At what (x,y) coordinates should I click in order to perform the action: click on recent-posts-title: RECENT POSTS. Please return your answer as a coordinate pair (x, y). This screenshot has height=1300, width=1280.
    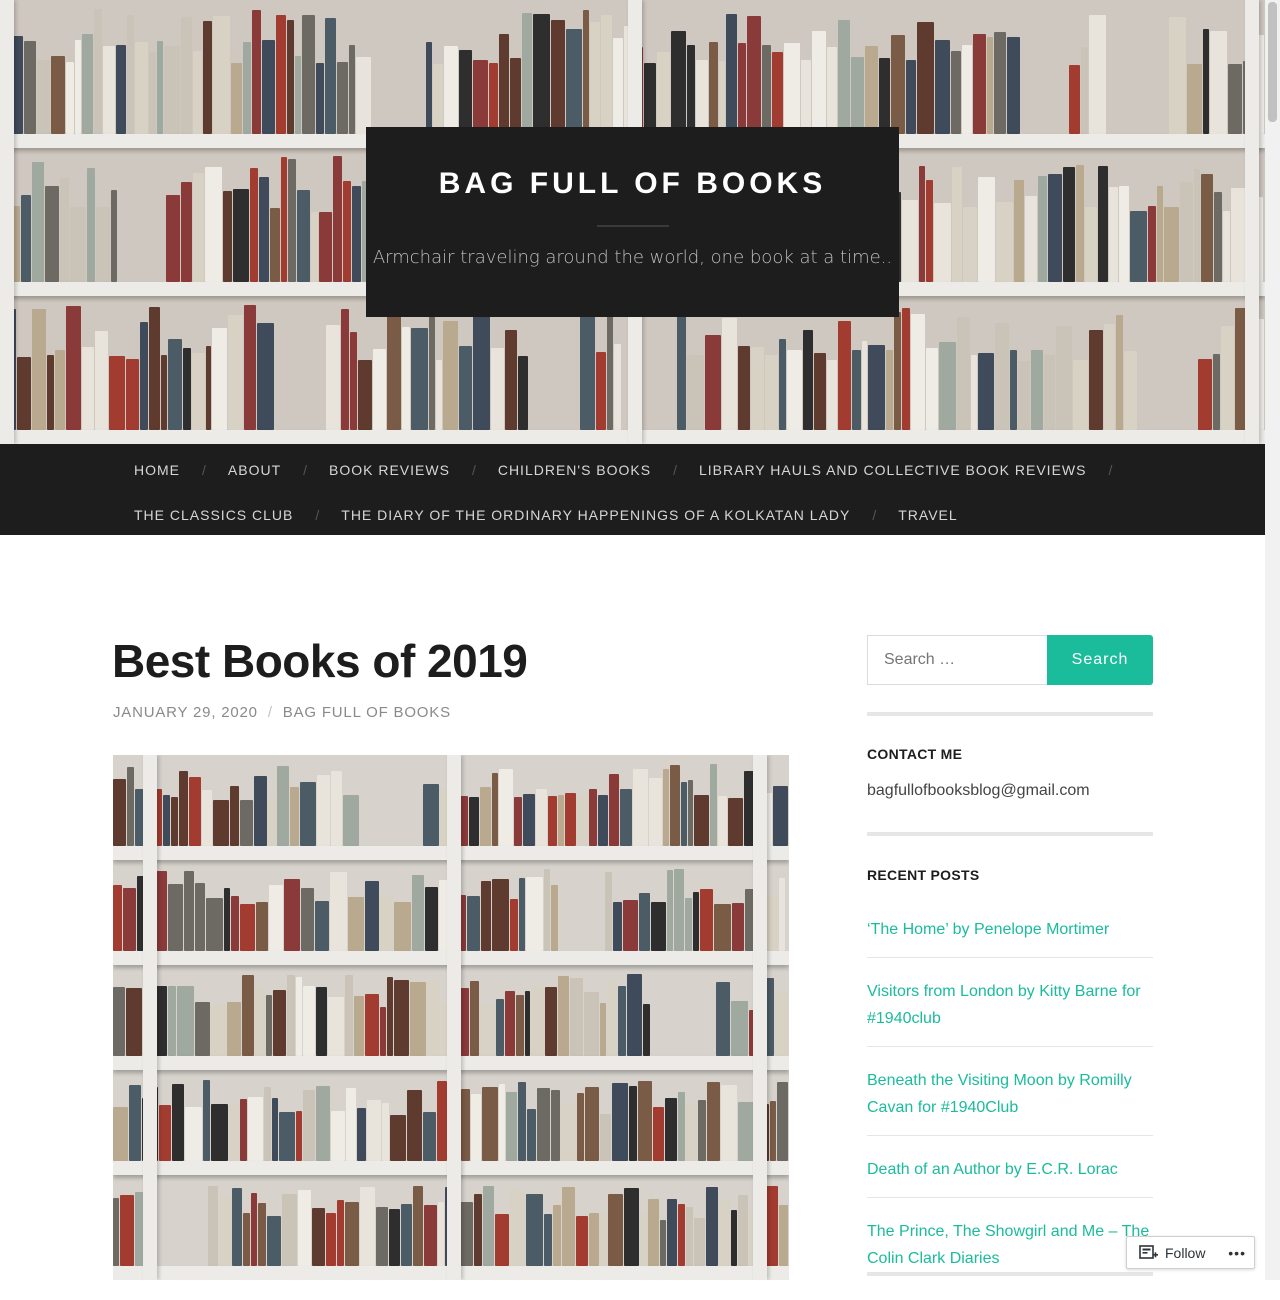
    Looking at the image, I should click on (923, 875).